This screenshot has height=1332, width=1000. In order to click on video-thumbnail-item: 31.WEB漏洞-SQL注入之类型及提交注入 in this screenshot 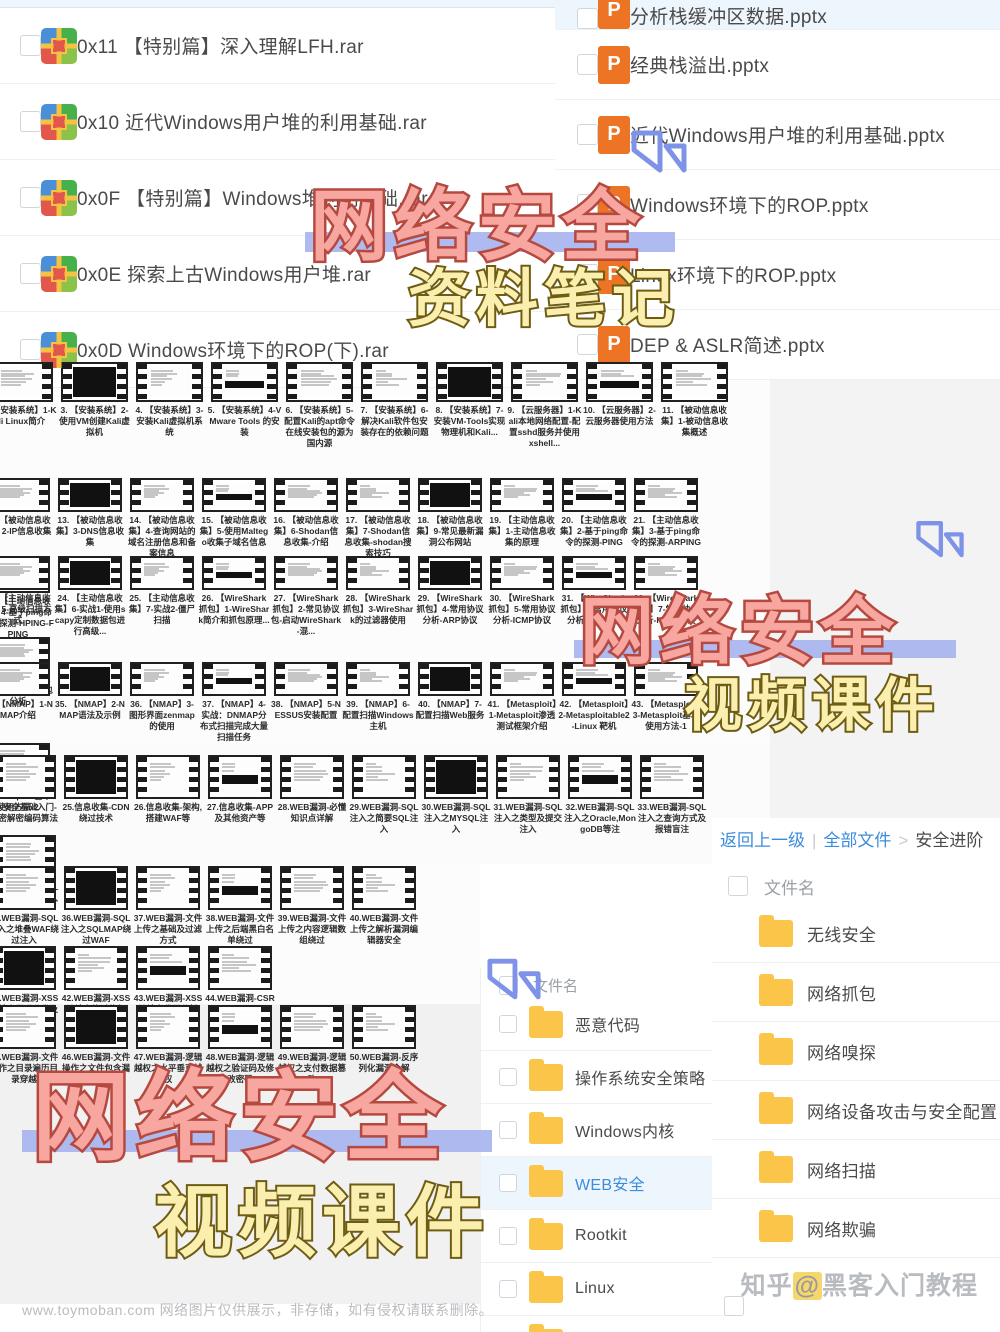, I will do `click(528, 795)`.